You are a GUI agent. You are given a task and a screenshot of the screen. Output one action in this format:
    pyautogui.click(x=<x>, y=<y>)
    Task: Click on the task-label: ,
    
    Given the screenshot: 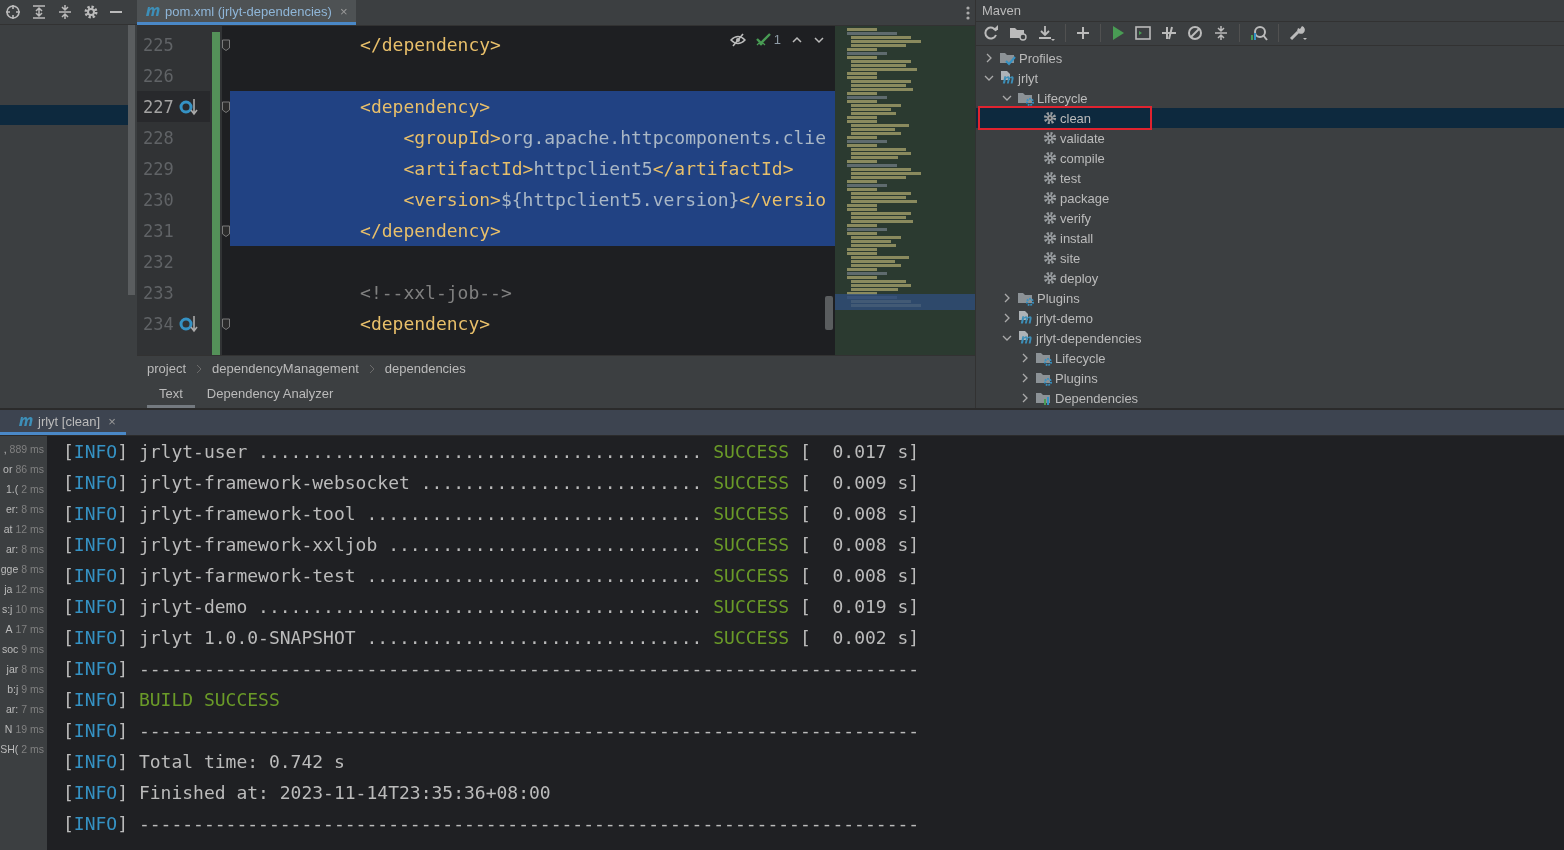 What is the action you would take?
    pyautogui.click(x=5, y=449)
    